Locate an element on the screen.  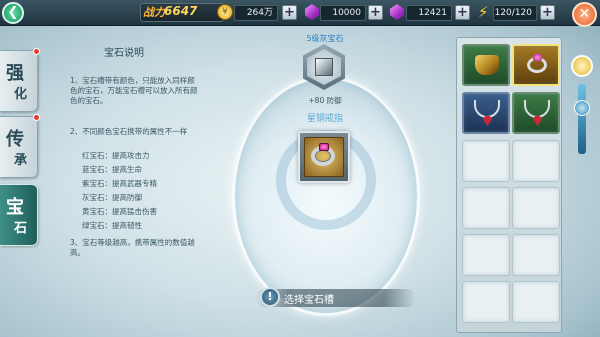
description-title: 宝石说明 is located at coordinates (124, 53).